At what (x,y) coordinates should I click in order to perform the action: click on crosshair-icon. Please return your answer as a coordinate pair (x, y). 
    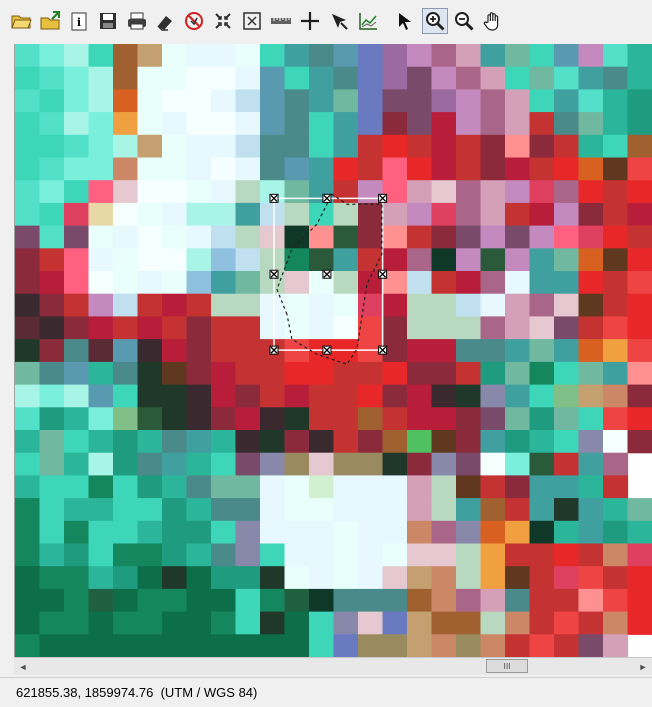
    Looking at the image, I should click on (310, 21).